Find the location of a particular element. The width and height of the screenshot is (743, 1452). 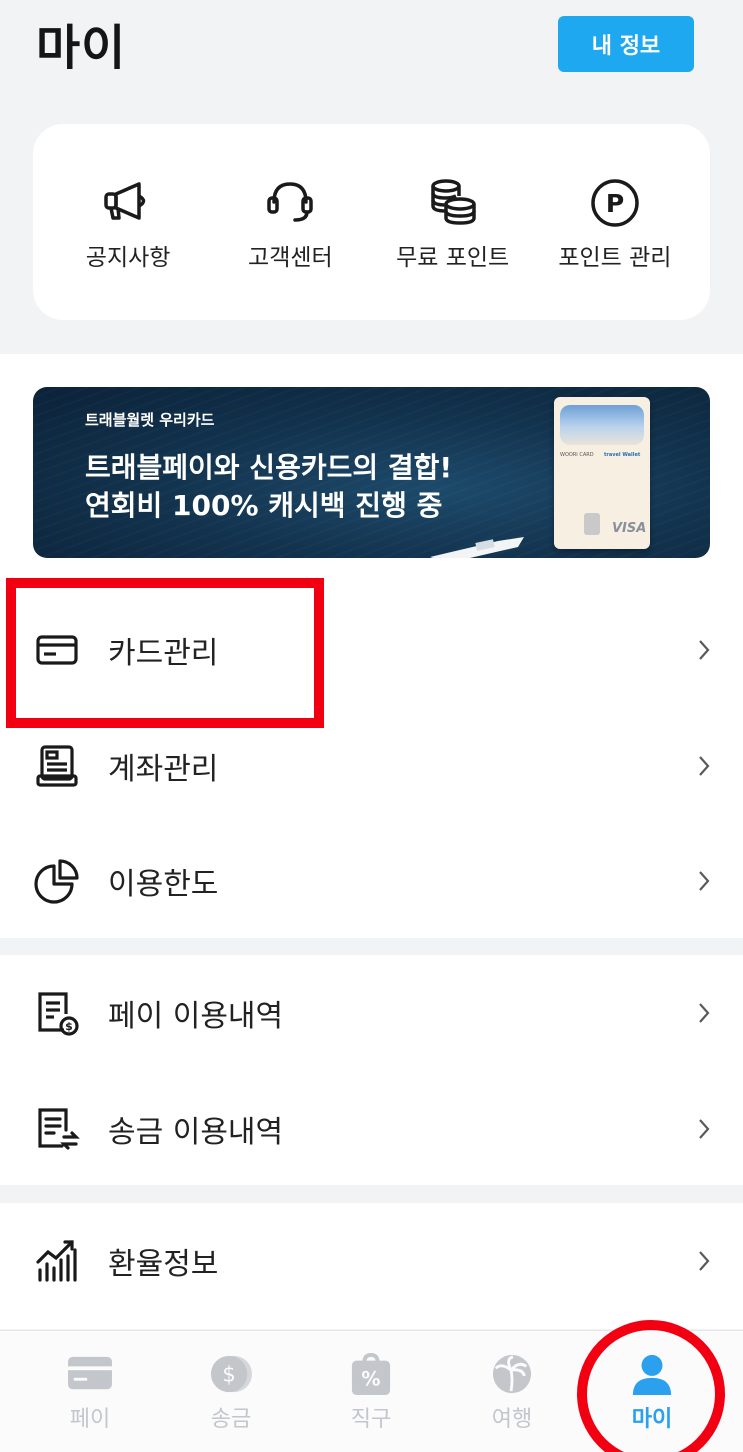

person-icon is located at coordinates (652, 1374).